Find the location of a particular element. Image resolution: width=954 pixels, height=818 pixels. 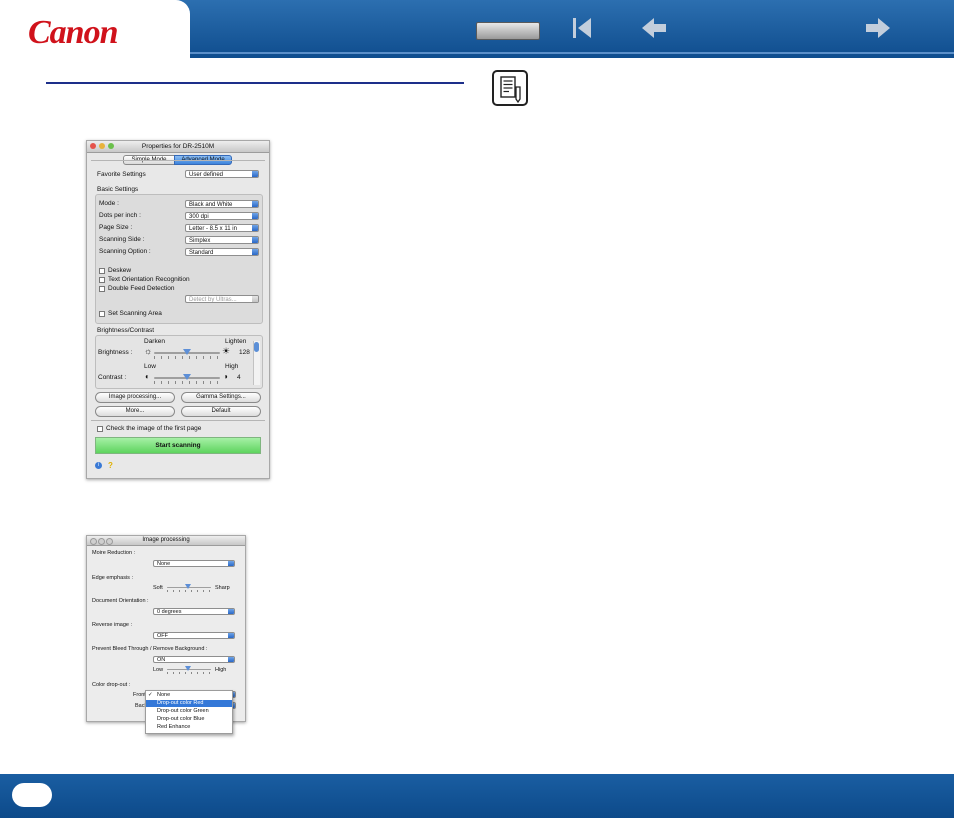

scanning-side-label: Scanning Side : is located at coordinates (122, 239).